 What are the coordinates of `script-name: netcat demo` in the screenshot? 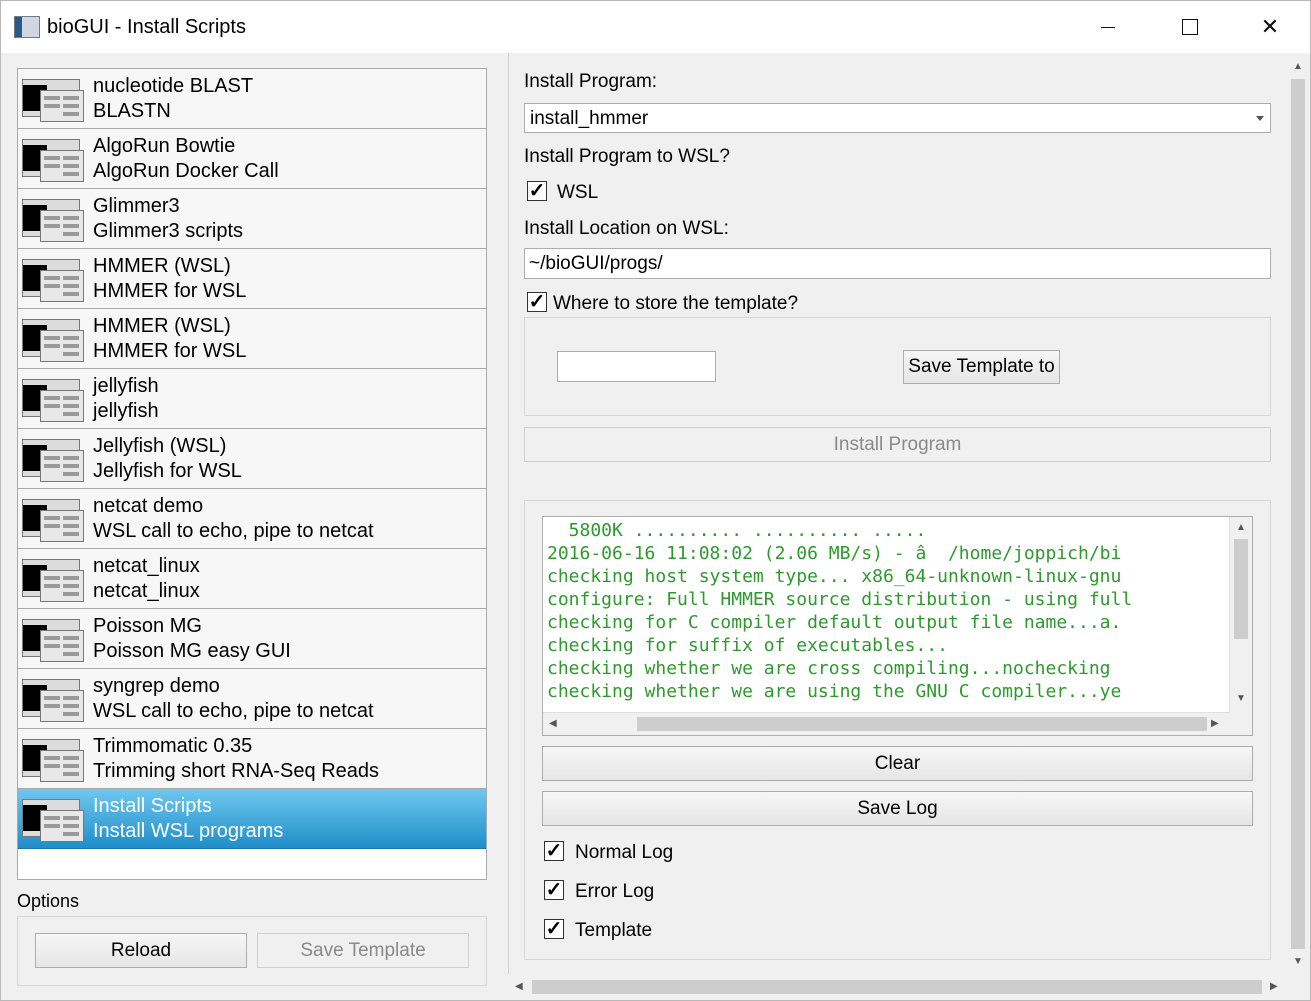 It's located at (148, 506).